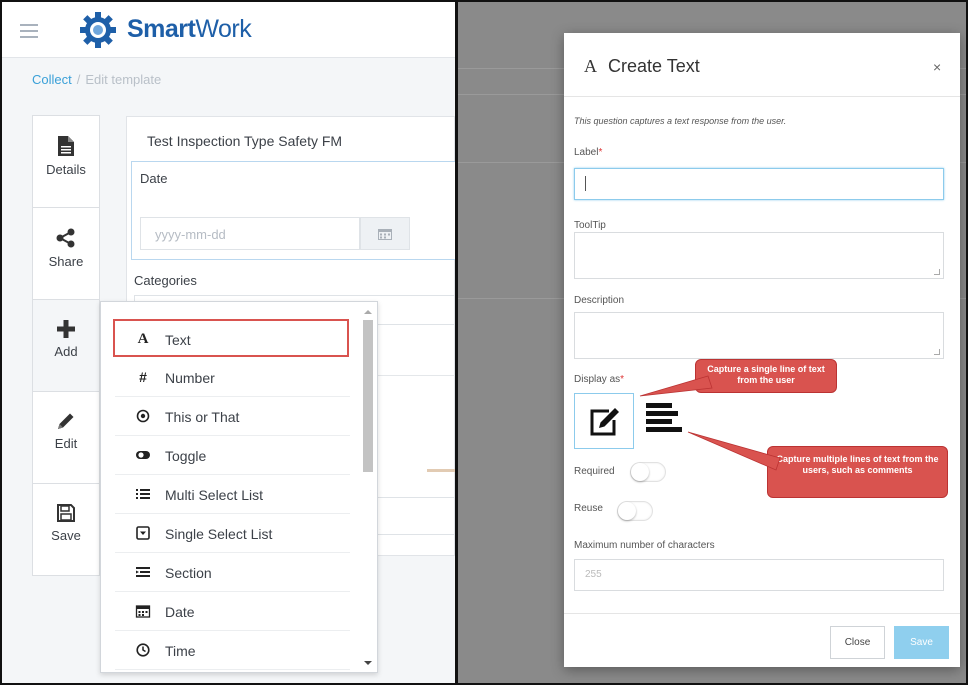 The image size is (968, 685). What do you see at coordinates (143, 494) in the screenshot?
I see `list-icon` at bounding box center [143, 494].